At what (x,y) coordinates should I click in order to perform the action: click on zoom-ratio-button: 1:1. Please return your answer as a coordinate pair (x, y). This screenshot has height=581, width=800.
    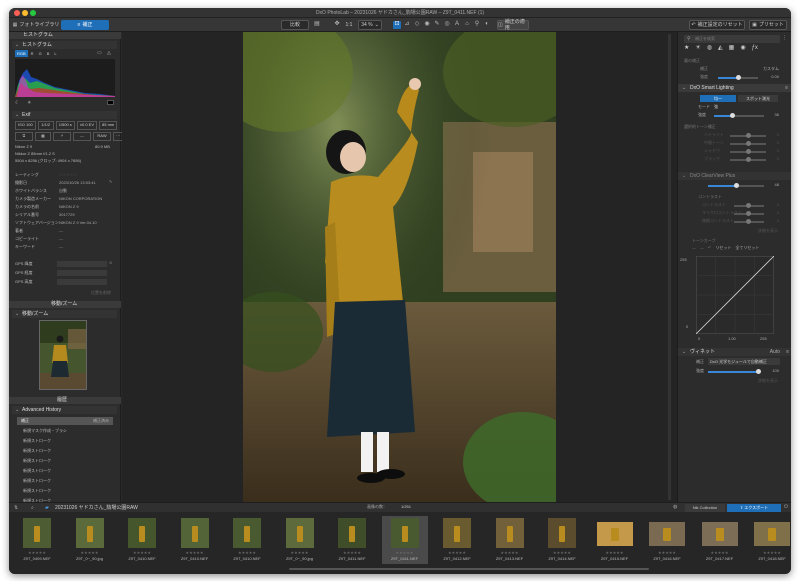
    Looking at the image, I should click on (349, 25).